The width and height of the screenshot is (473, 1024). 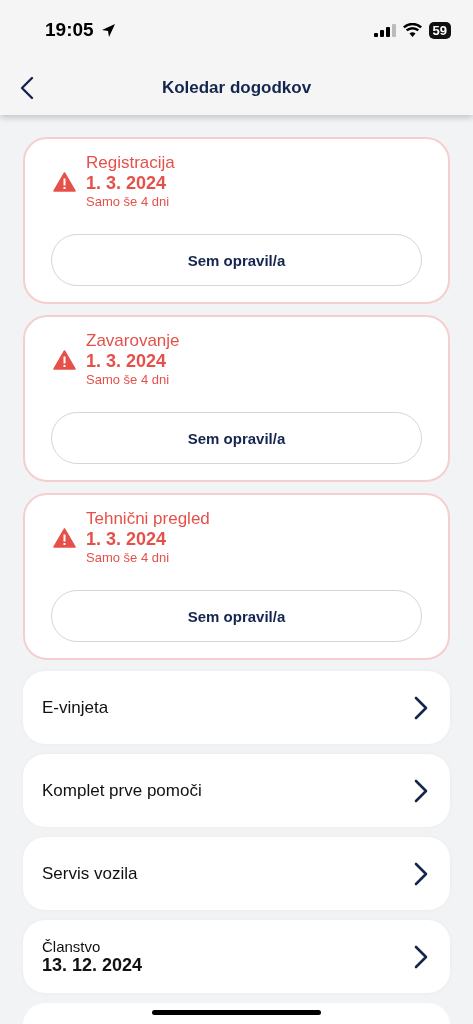 I want to click on event-title: E-vinjeta, so click(x=75, y=707).